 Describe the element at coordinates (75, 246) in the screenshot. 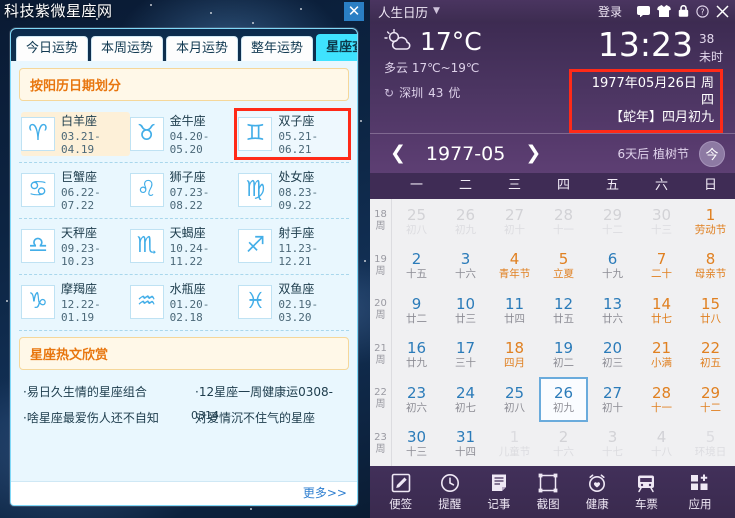

I see `zodiac-item-libra: ♎ 天秤座 09.23-10.23` at that location.